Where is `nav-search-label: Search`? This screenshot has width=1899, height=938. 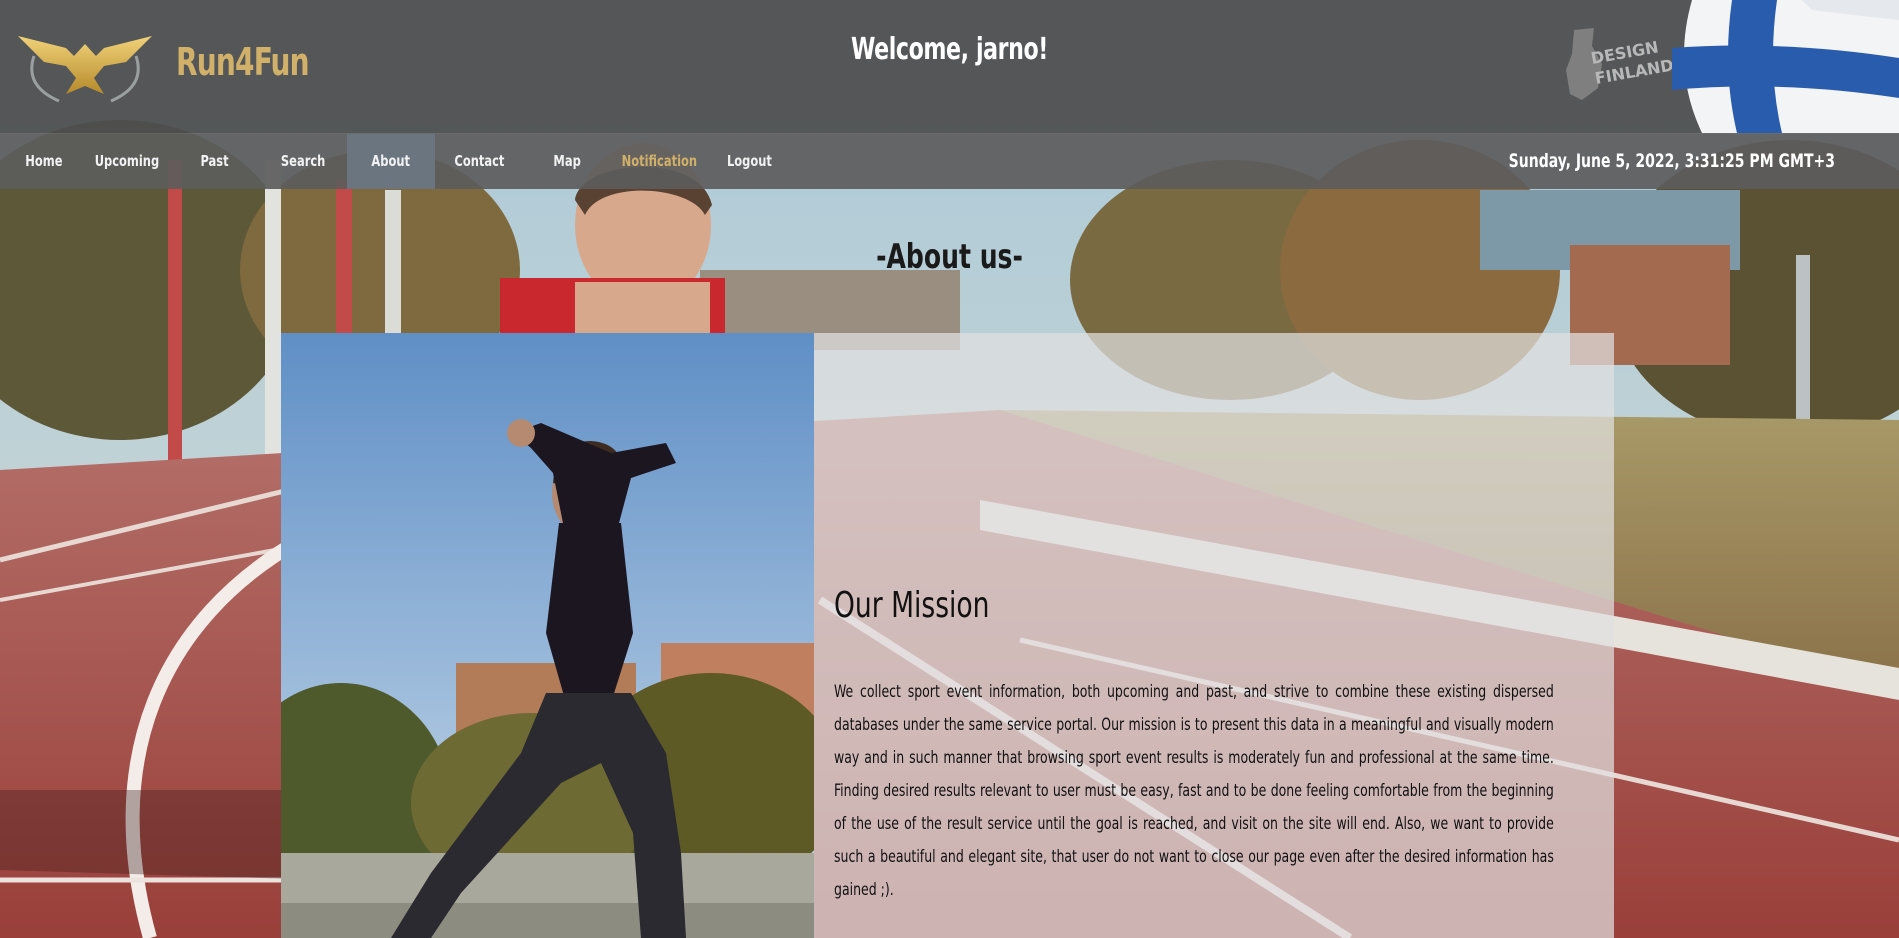 nav-search-label: Search is located at coordinates (303, 161).